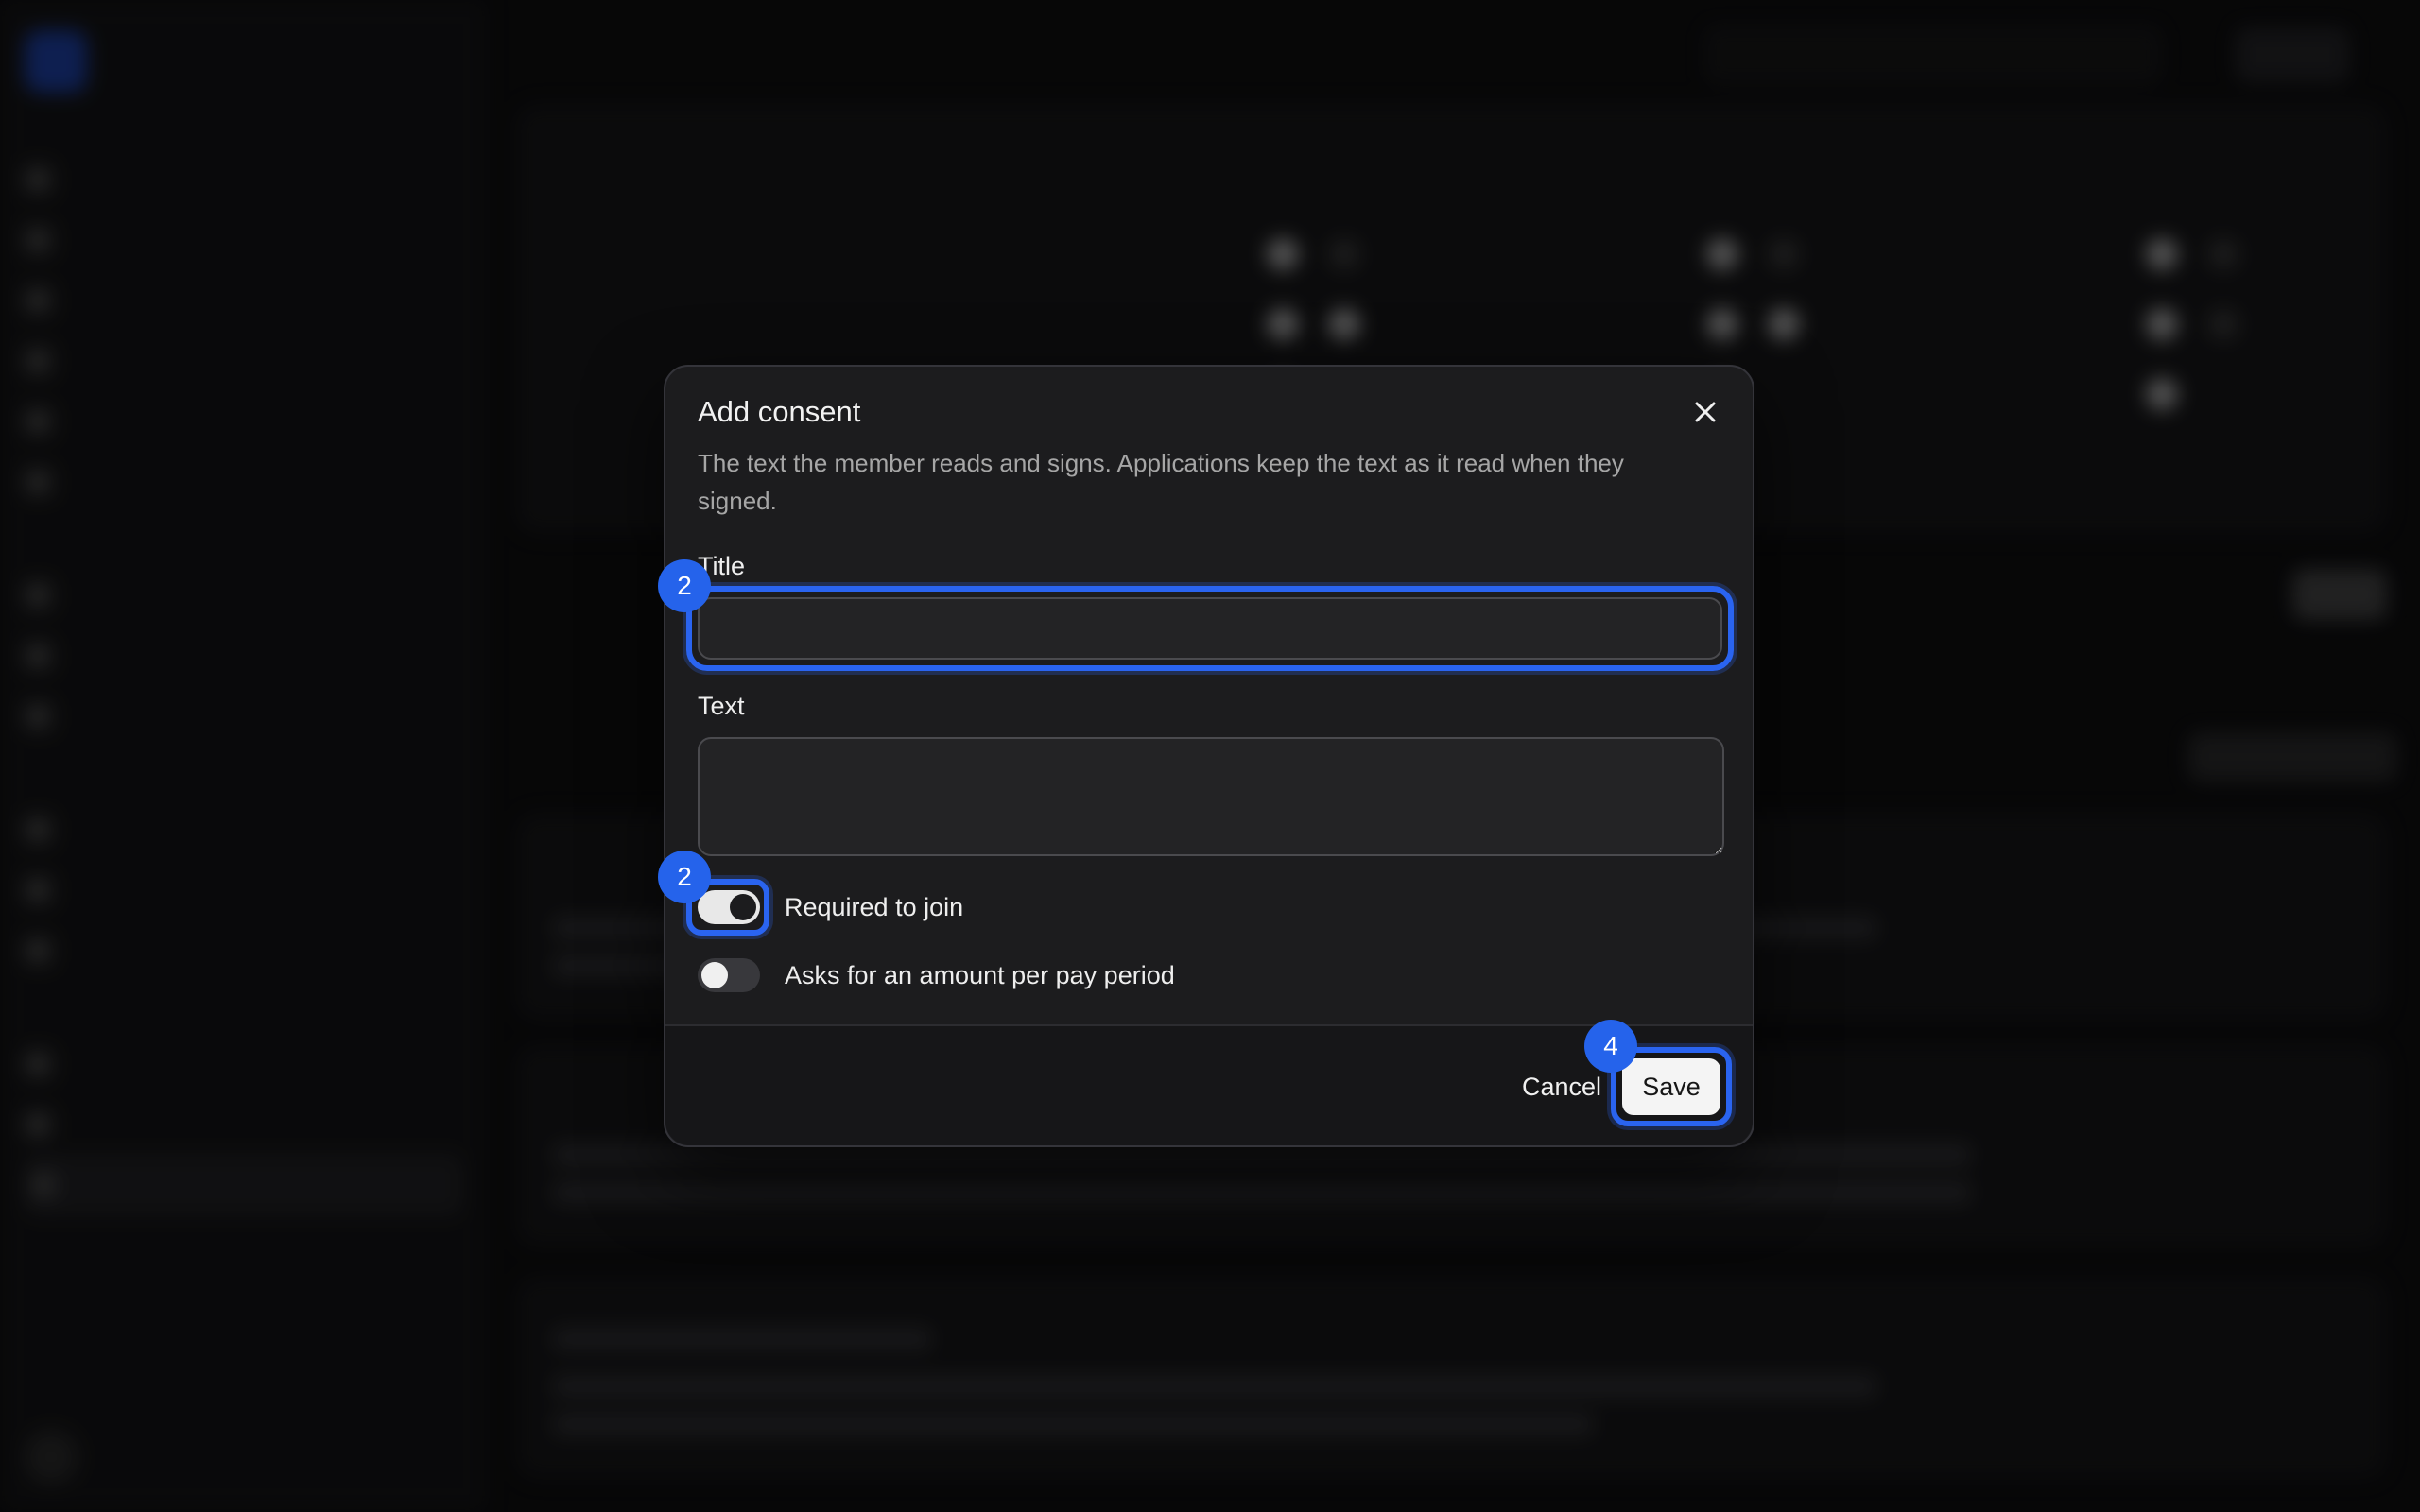 The width and height of the screenshot is (2420, 1512). Describe the element at coordinates (1211, 796) in the screenshot. I see `text-textarea` at that location.